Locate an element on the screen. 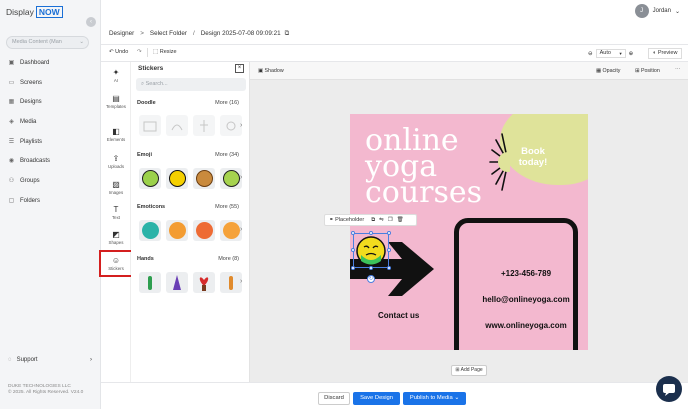 The image size is (688, 409). zoom-select: Auto ▼ is located at coordinates (610, 53).